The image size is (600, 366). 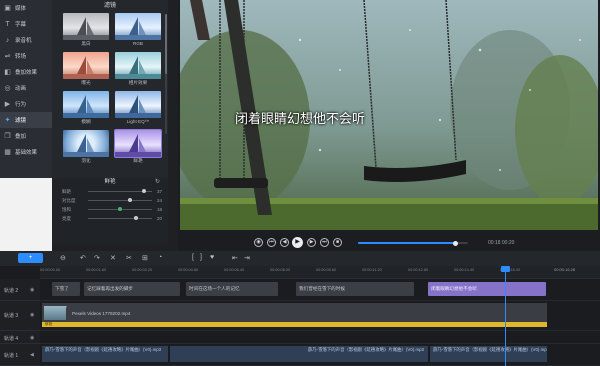 I want to click on sidebar-item-overlay: ◧ 叠加效果, so click(x=26, y=72).